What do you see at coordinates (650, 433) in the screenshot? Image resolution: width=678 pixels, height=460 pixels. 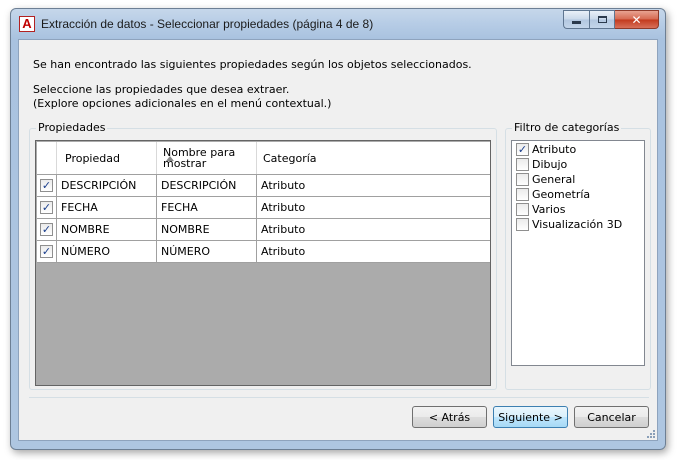 I see `resize-grip-icon` at bounding box center [650, 433].